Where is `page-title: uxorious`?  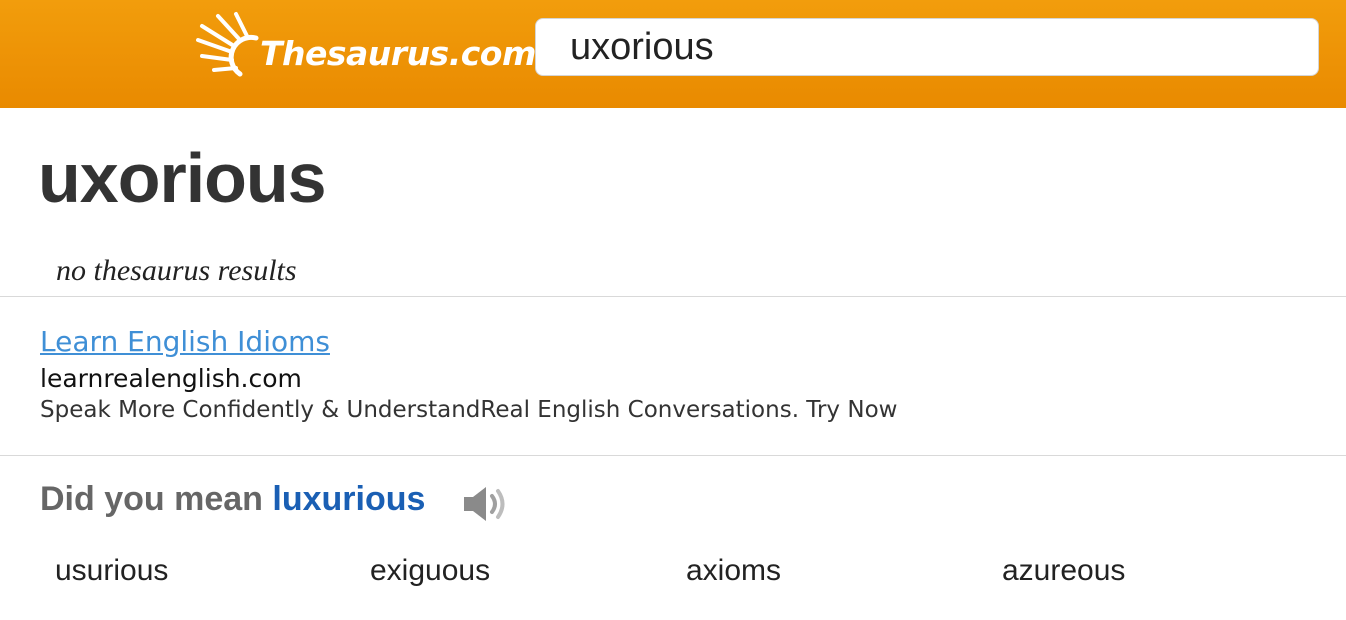 page-title: uxorious is located at coordinates (182, 178).